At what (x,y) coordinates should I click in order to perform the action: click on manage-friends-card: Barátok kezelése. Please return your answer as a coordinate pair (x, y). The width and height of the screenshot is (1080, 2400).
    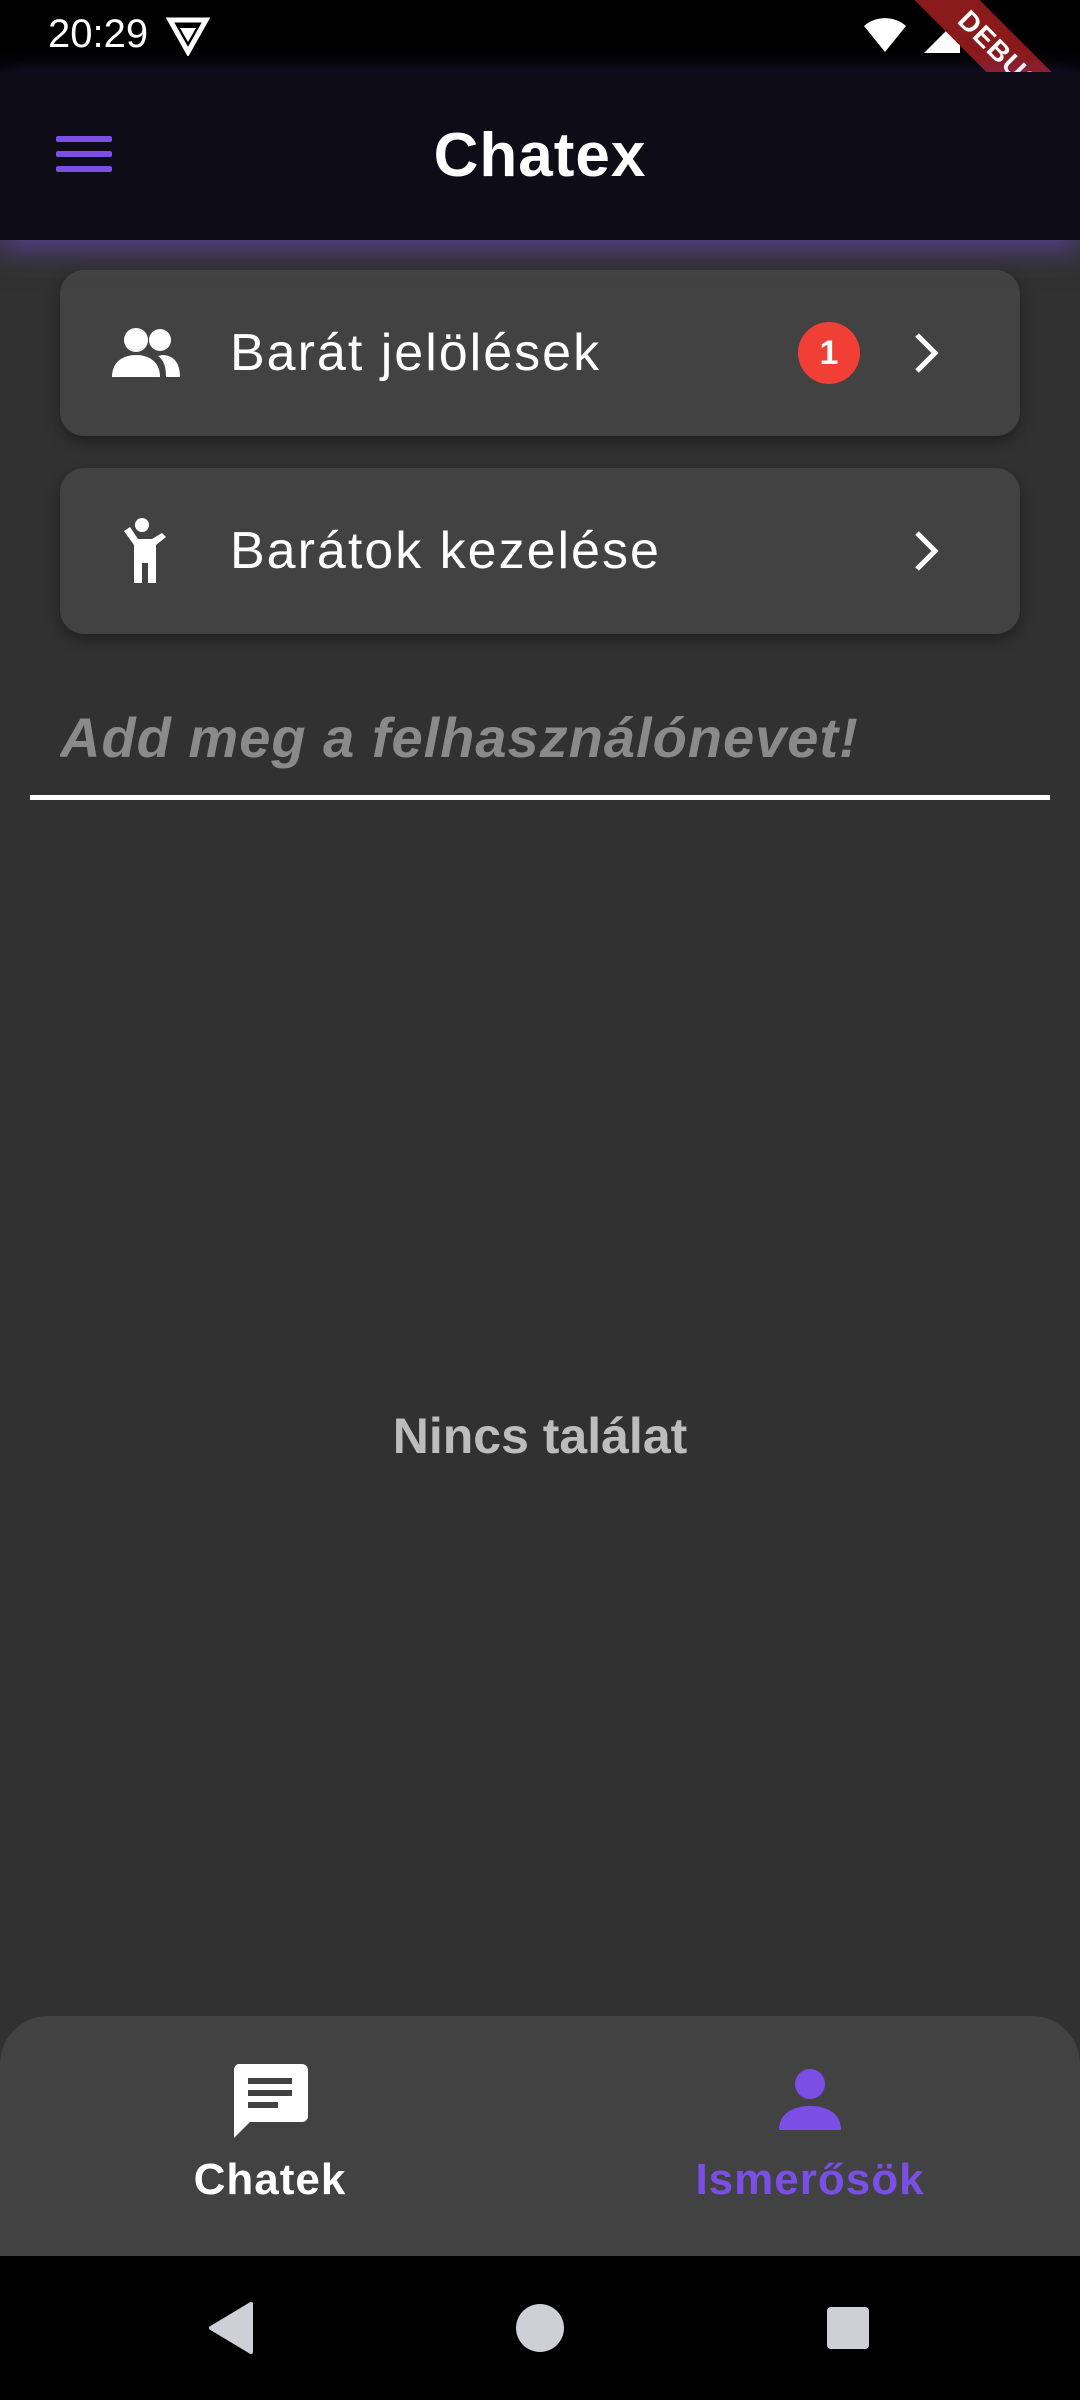
    Looking at the image, I should click on (540, 551).